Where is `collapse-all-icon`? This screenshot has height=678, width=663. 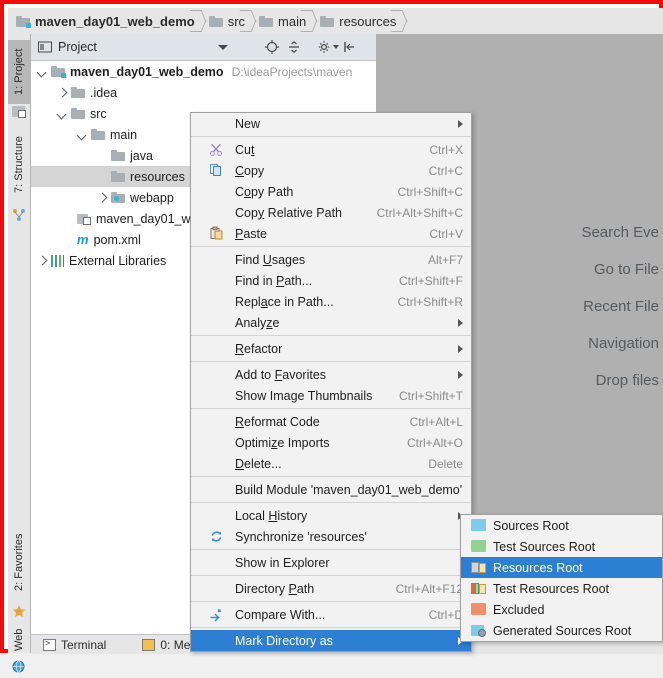 collapse-all-icon is located at coordinates (294, 47).